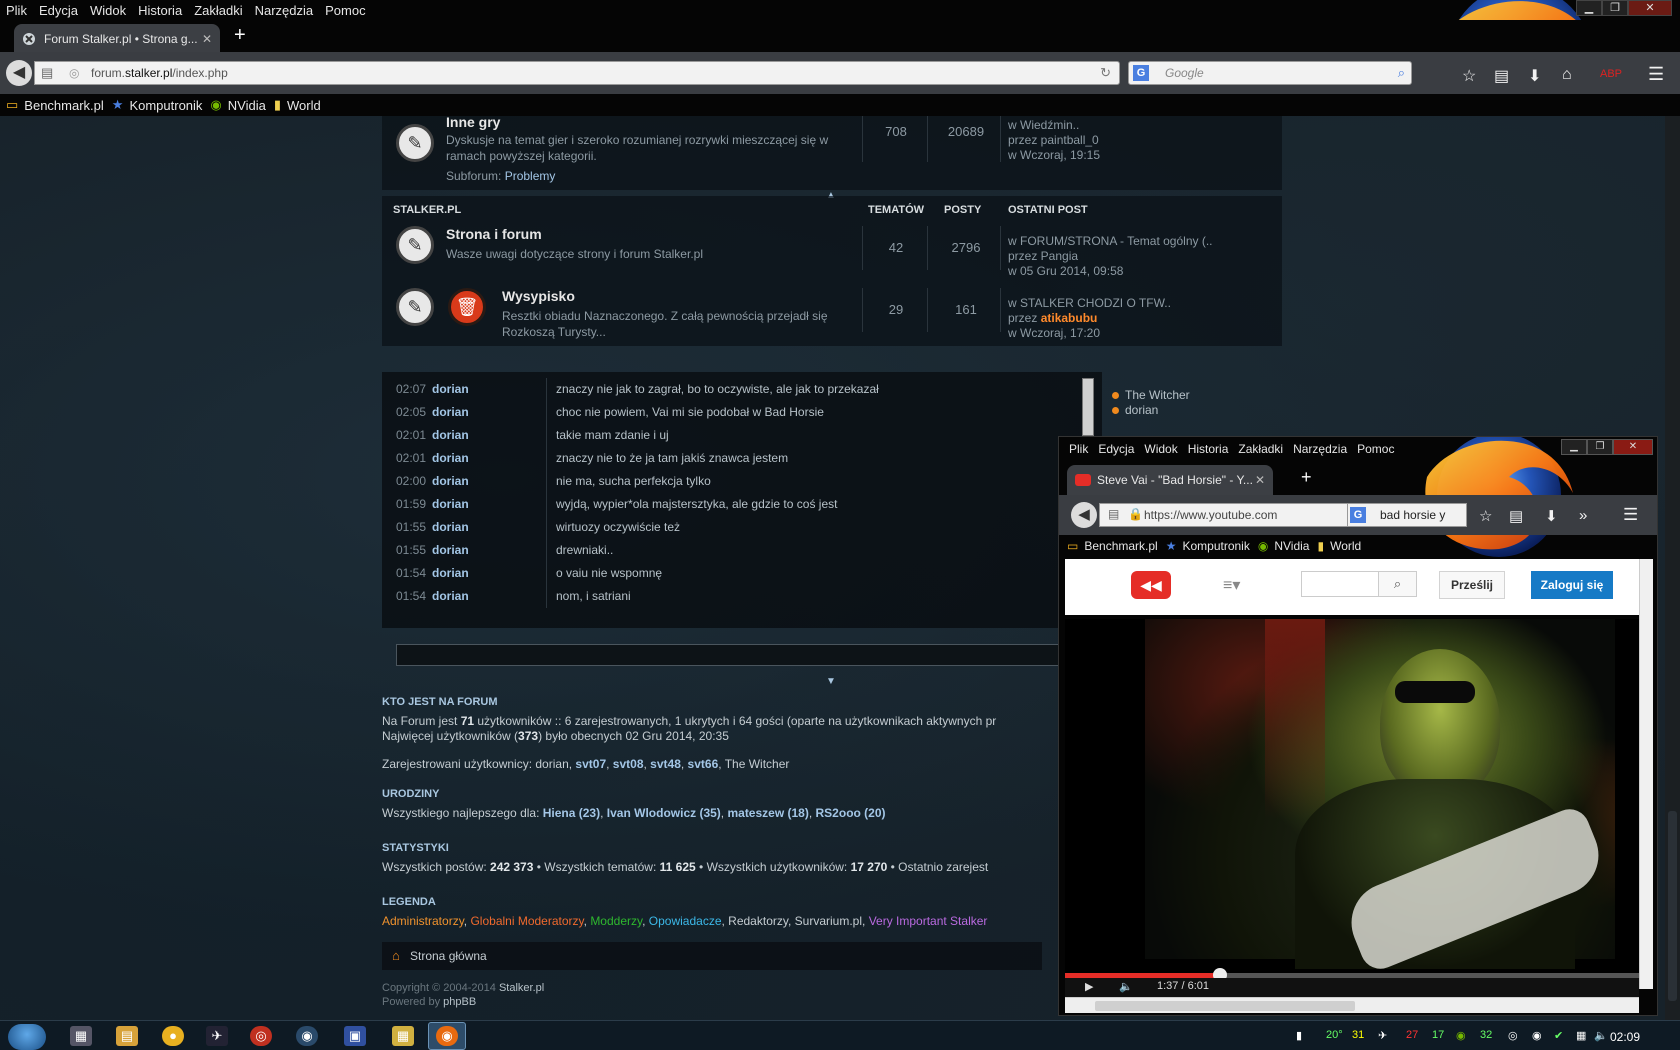 Image resolution: width=1680 pixels, height=1050 pixels. What do you see at coordinates (1382, 1035) in the screenshot?
I see `tray-plane-icon: ✈` at bounding box center [1382, 1035].